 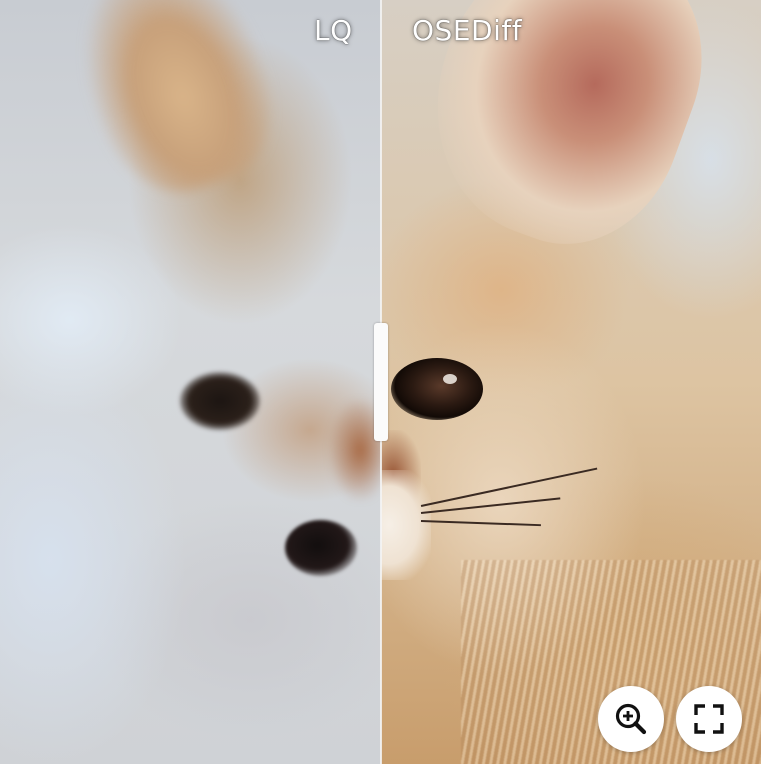 I want to click on zoom-in-icon, so click(x=631, y=719).